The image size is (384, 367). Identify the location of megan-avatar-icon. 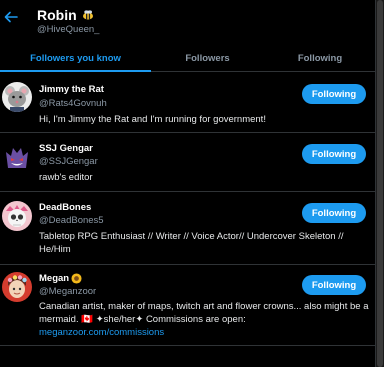
(17, 287).